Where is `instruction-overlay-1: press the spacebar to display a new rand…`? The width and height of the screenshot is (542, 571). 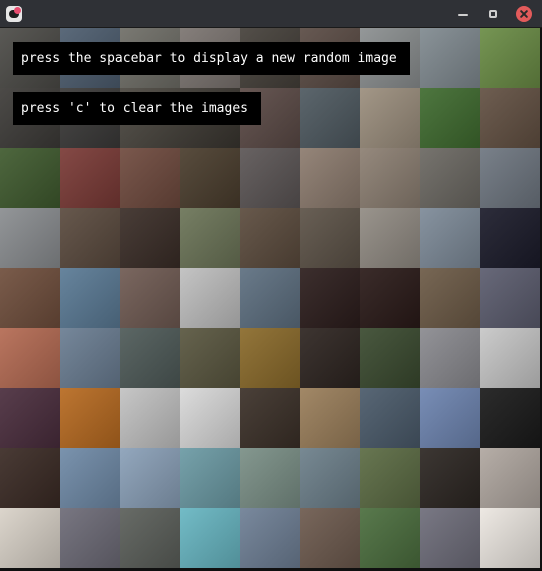 instruction-overlay-1: press the spacebar to display a new rand… is located at coordinates (211, 58).